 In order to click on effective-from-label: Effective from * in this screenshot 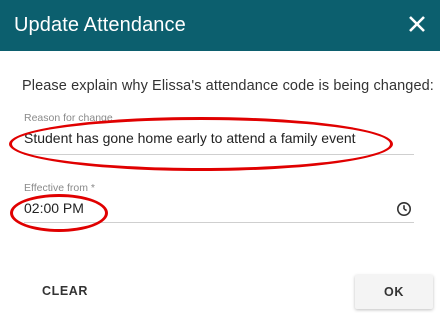, I will do `click(59, 188)`.